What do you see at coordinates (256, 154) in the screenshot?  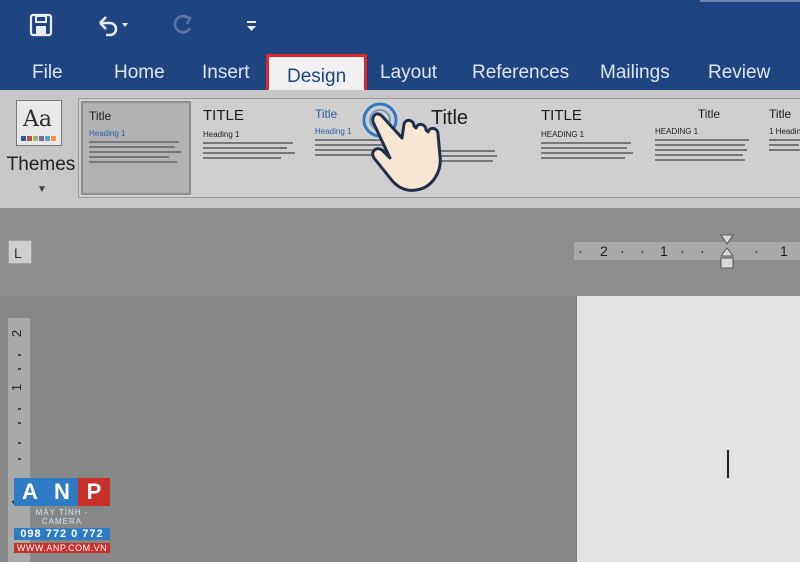 I see `style-set-2: TITLE Heading 1` at bounding box center [256, 154].